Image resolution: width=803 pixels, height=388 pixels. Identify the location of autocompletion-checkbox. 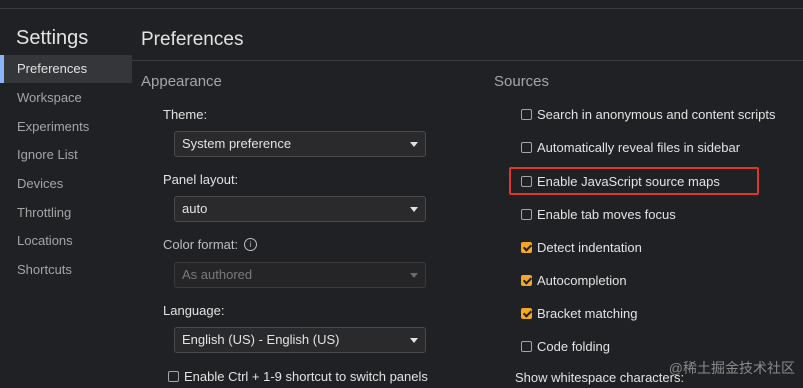
(526, 280).